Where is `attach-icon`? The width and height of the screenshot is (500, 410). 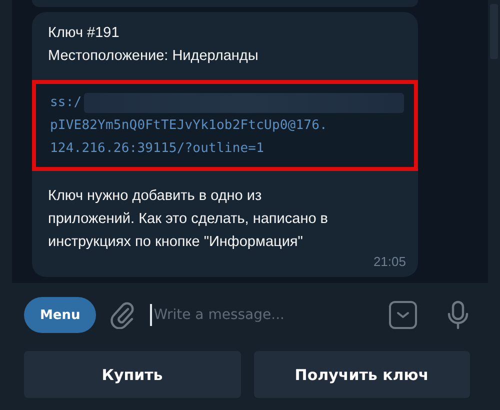 attach-icon is located at coordinates (123, 315).